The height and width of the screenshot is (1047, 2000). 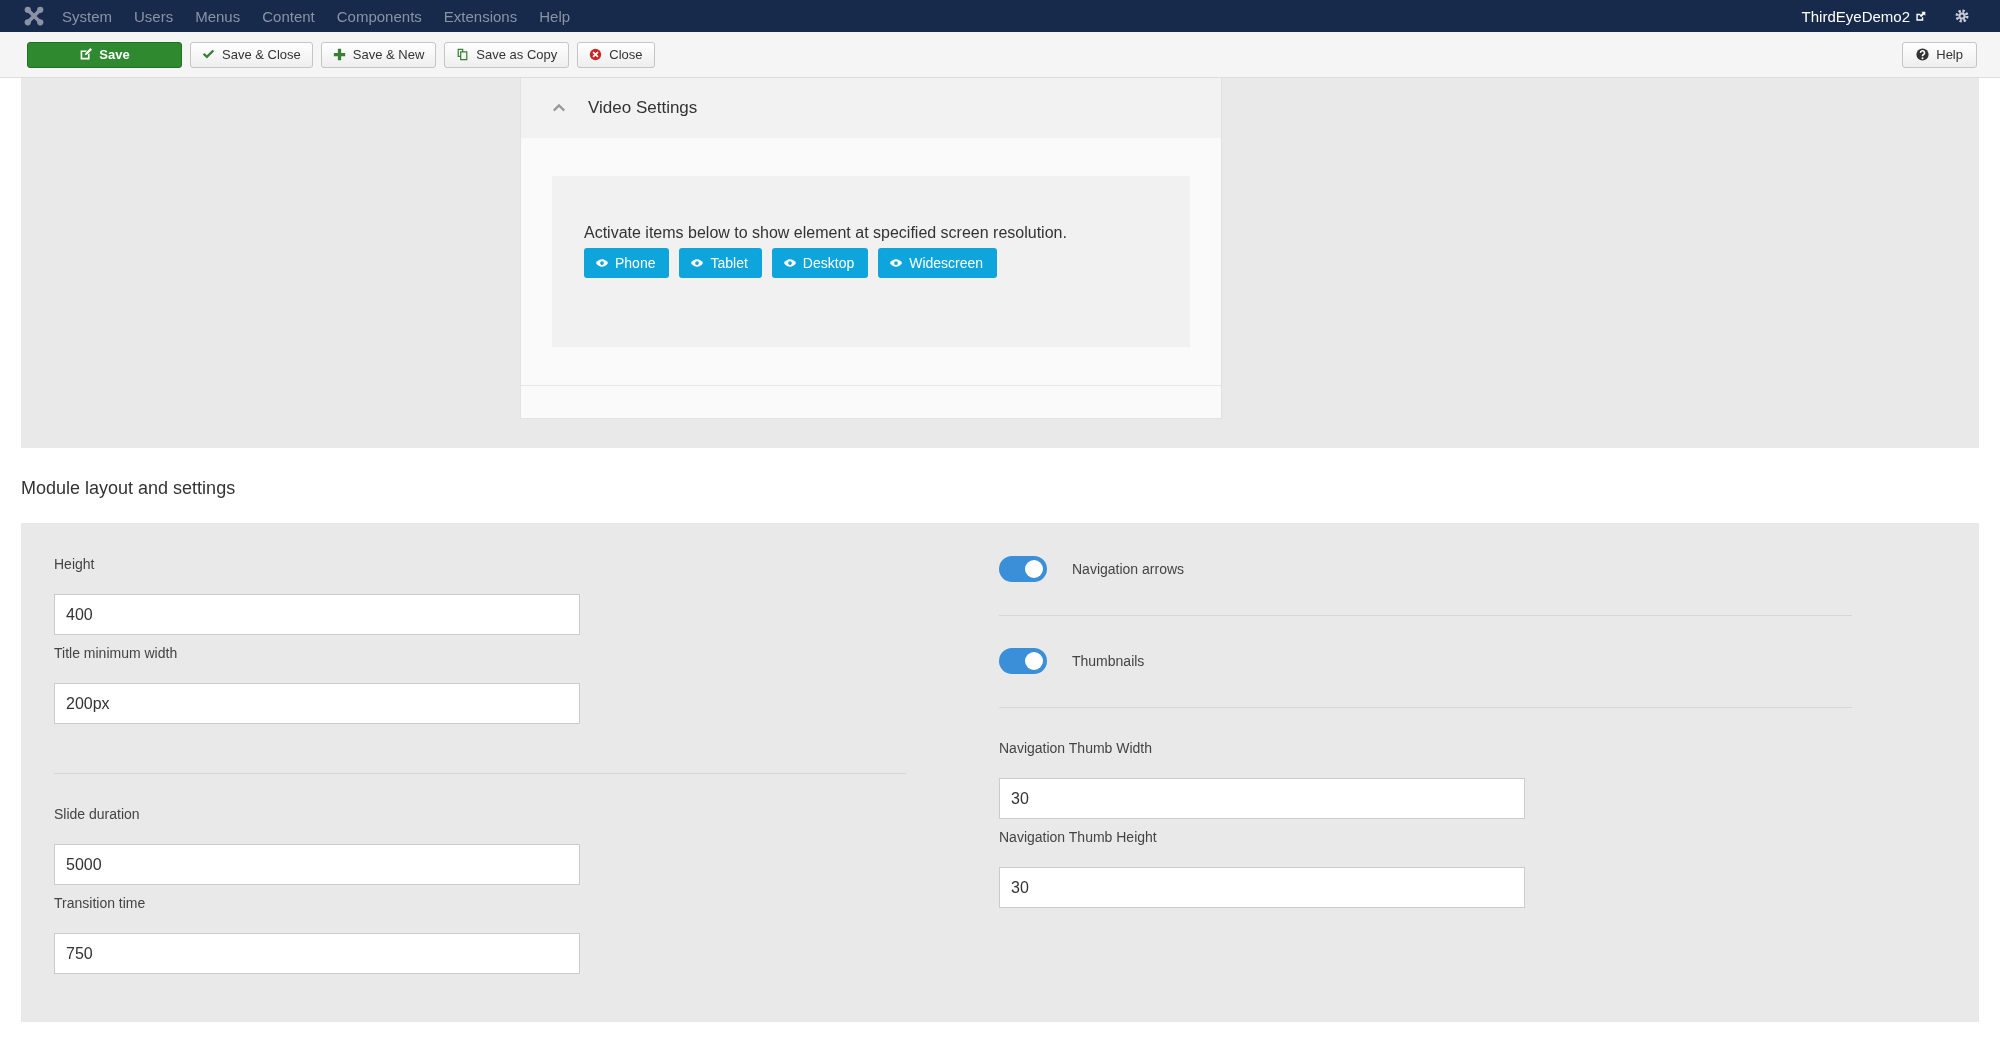 What do you see at coordinates (378, 54) in the screenshot?
I see `toolbar-button: Save & New` at bounding box center [378, 54].